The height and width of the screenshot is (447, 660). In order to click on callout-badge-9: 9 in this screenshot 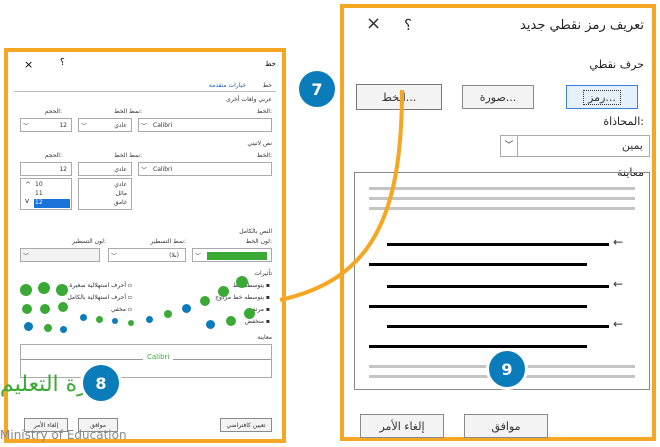, I will do `click(507, 369)`.